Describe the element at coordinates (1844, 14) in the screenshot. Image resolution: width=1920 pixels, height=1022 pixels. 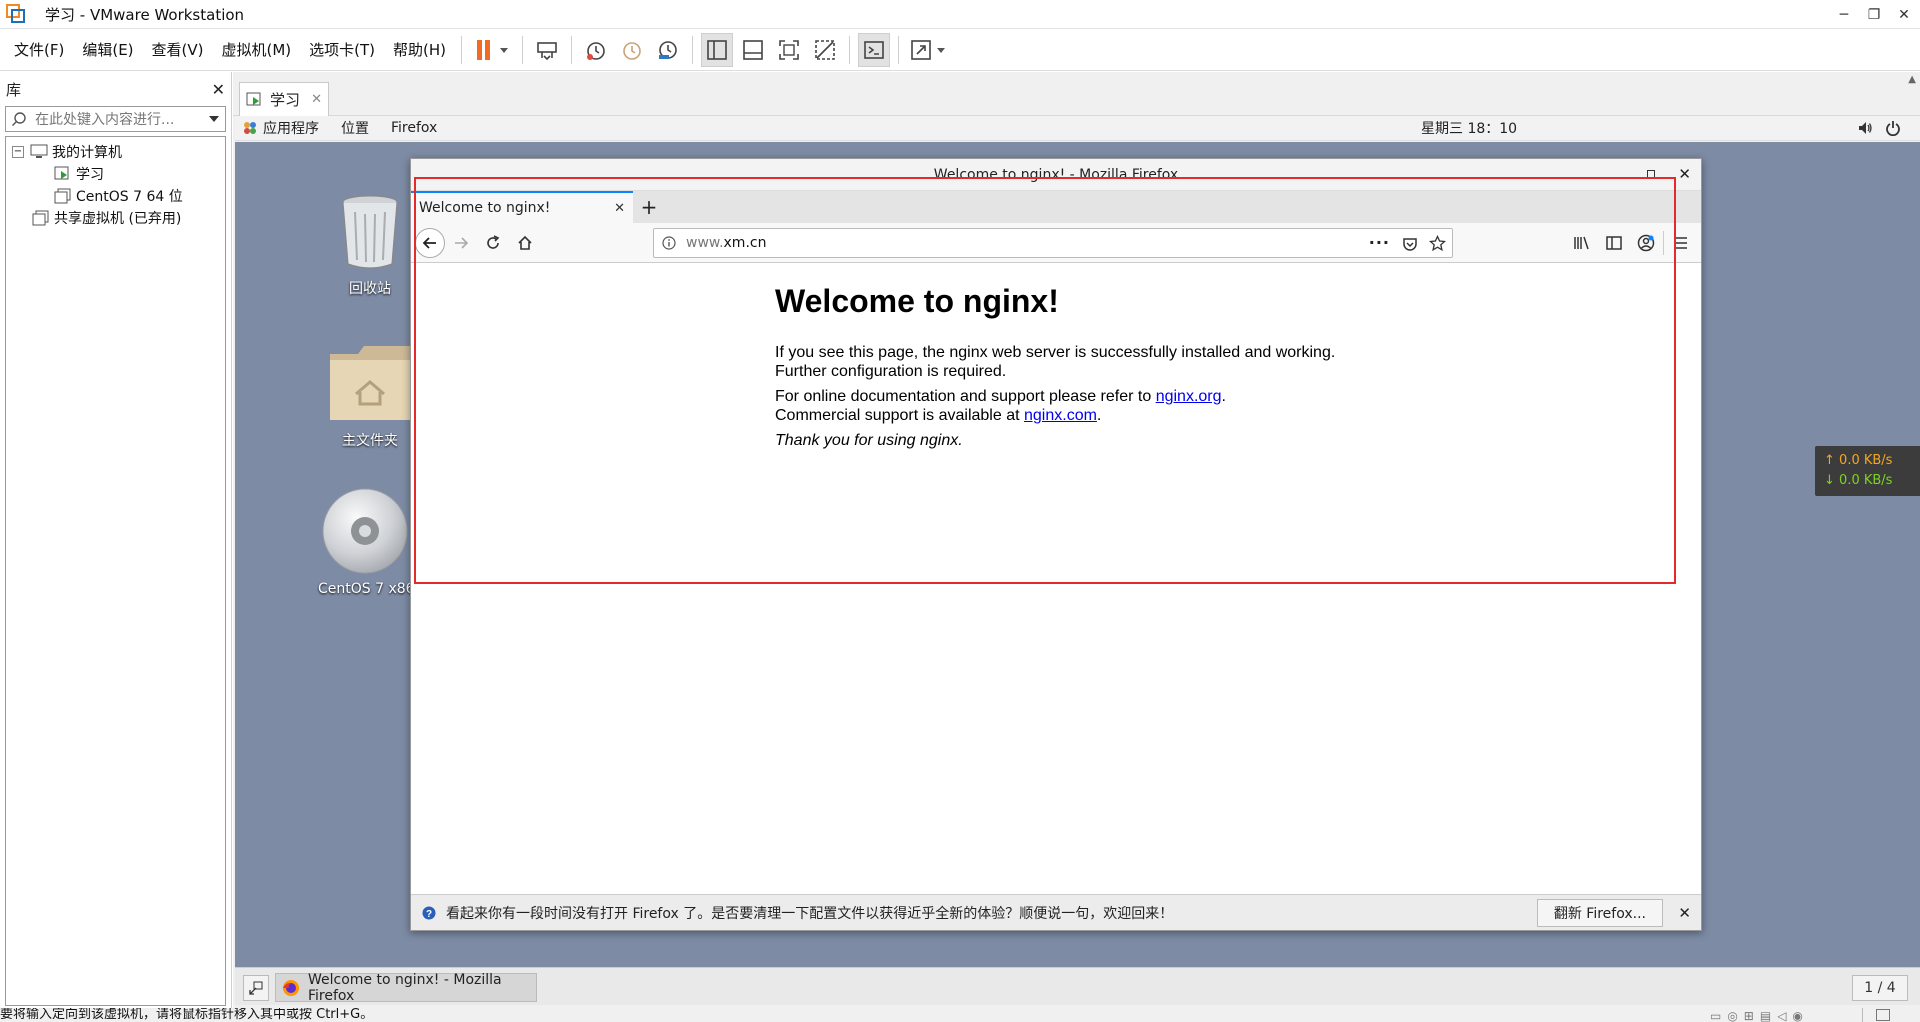
I see `minimize-icon: ─` at that location.